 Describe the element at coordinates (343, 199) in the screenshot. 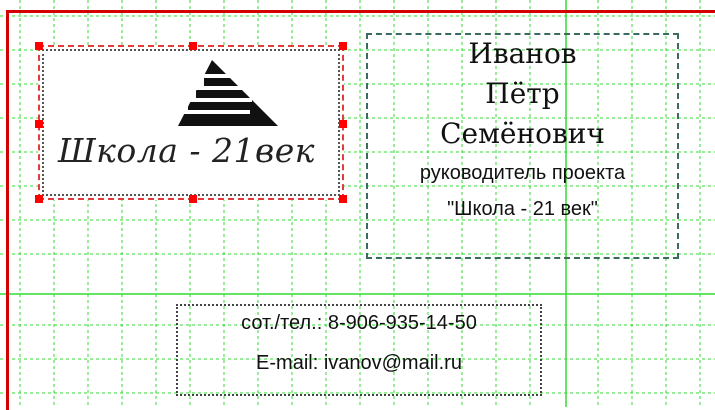

I see `resize-handle-bottom-right` at that location.